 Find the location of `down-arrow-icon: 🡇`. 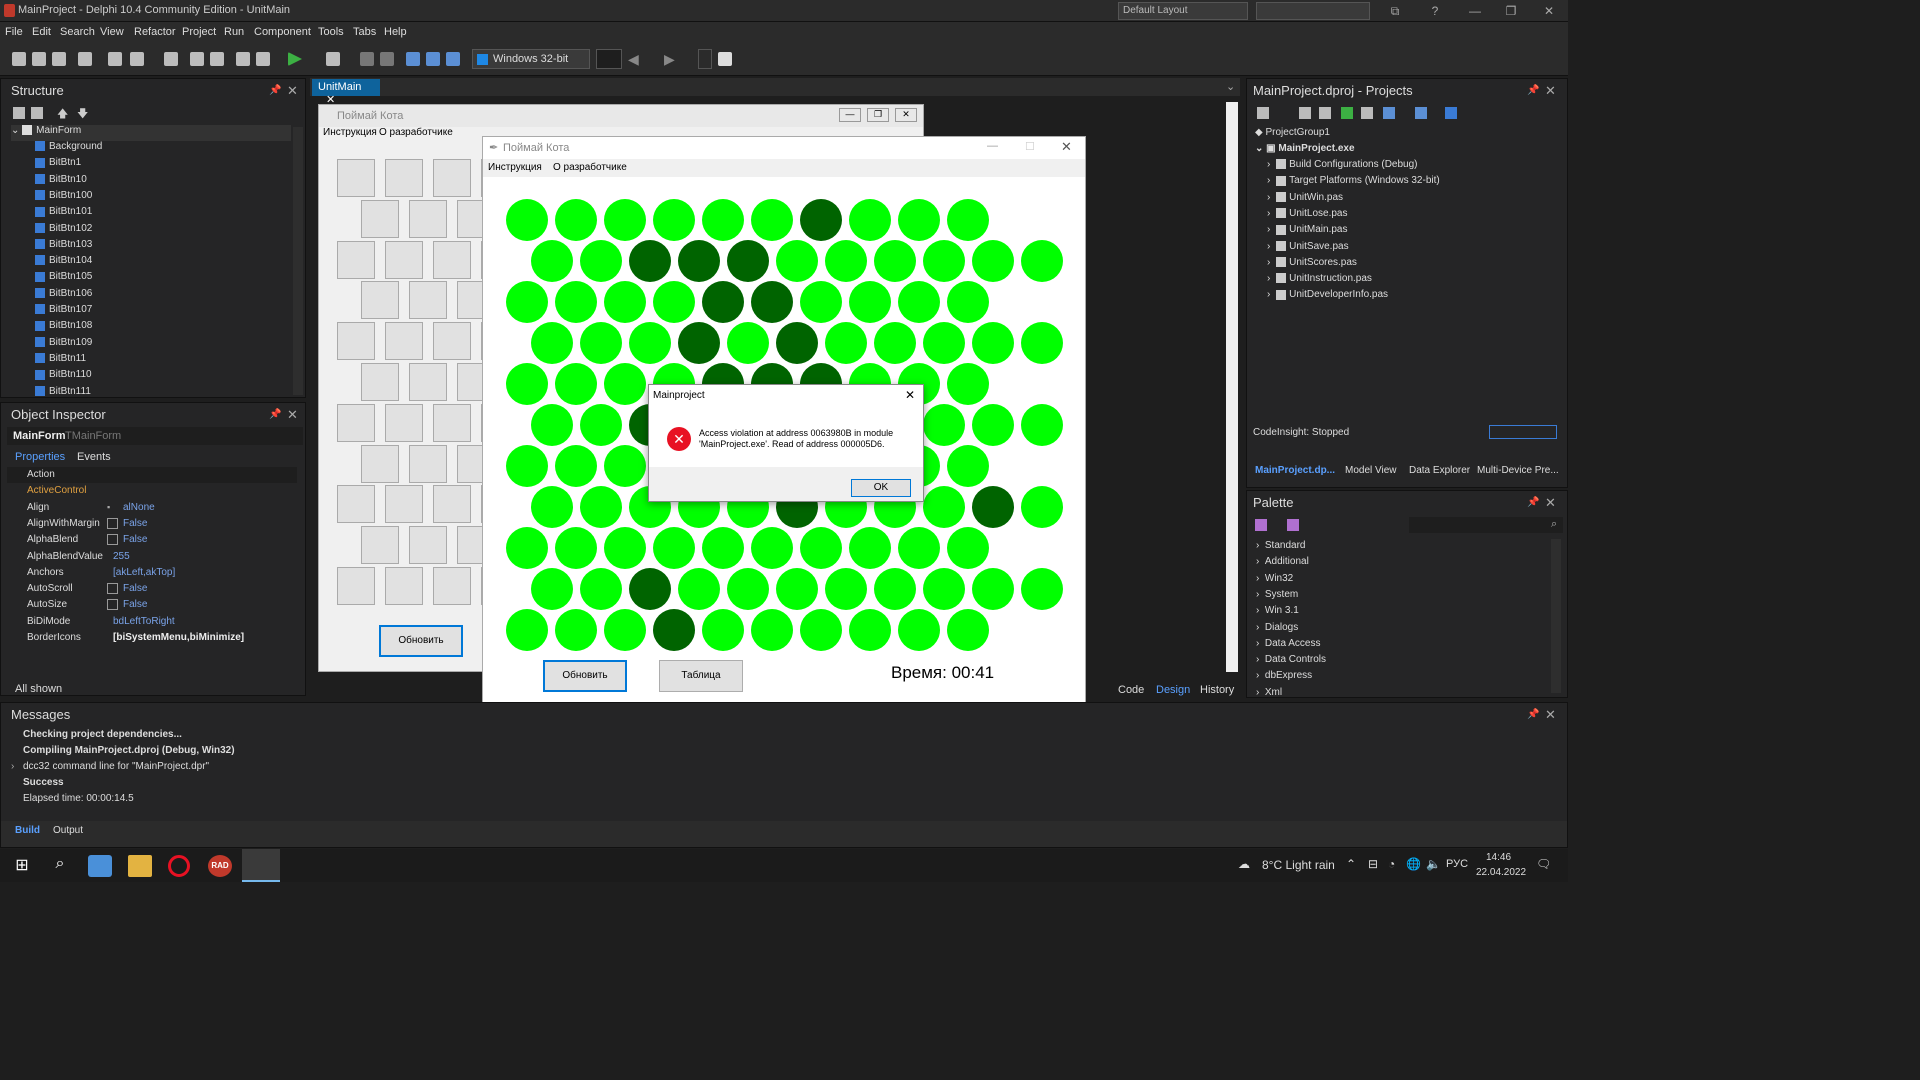

down-arrow-icon: 🡇 is located at coordinates (82, 114).